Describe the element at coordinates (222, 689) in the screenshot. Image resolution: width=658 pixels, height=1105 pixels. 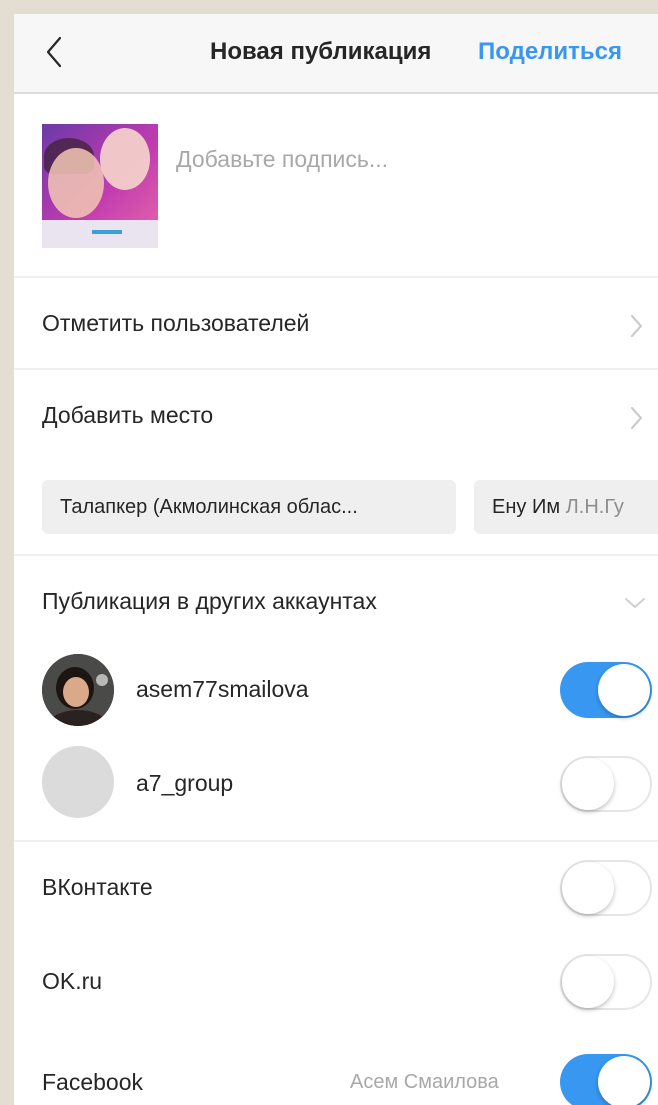
I see `account-username: asem77smailova` at that location.